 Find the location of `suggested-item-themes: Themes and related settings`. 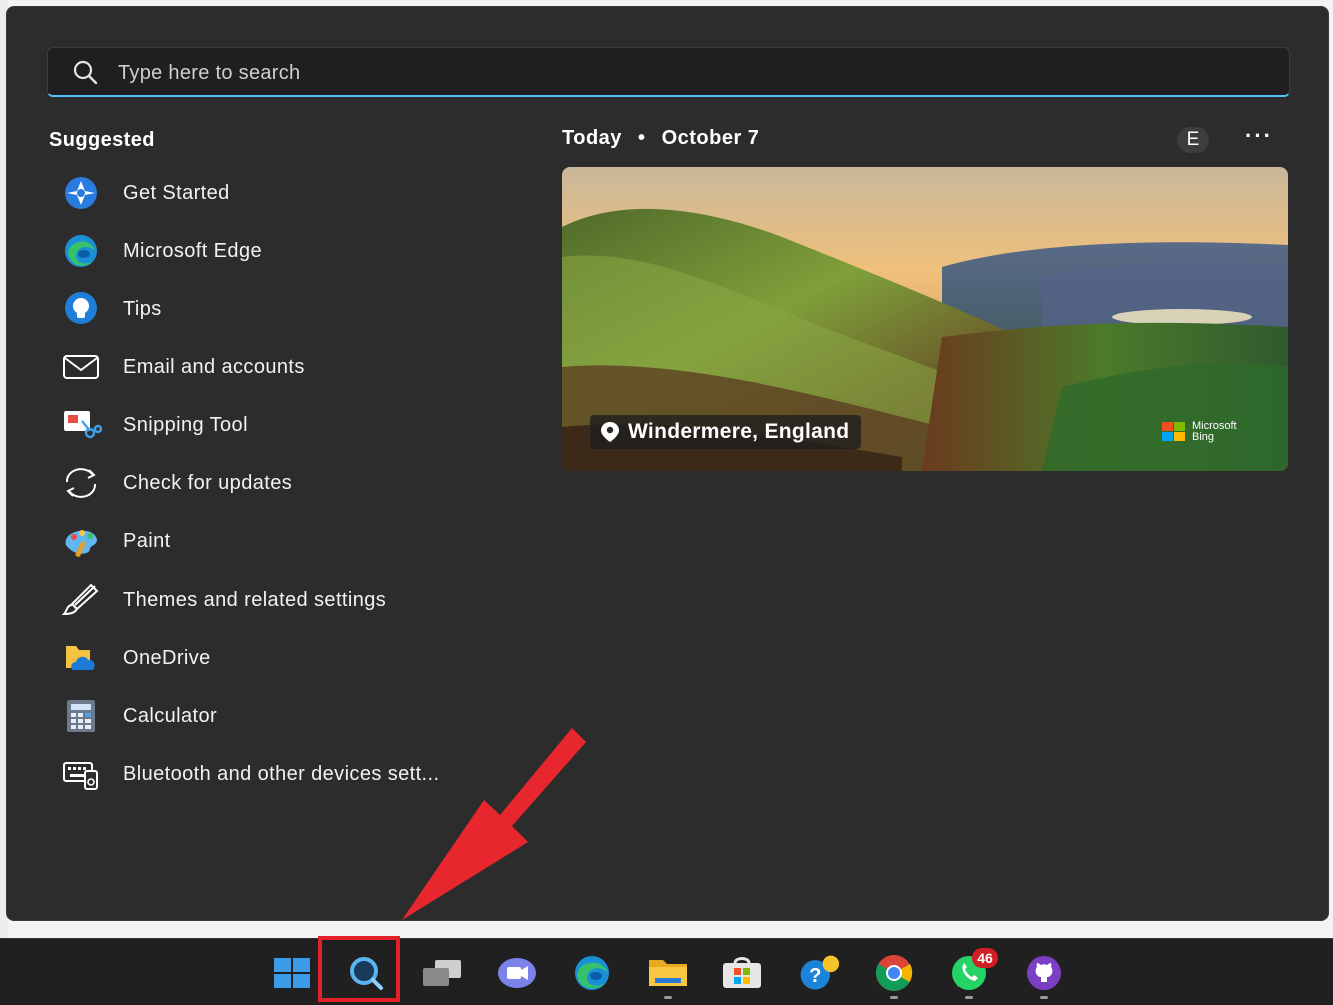

suggested-item-themes: Themes and related settings is located at coordinates (279, 600).